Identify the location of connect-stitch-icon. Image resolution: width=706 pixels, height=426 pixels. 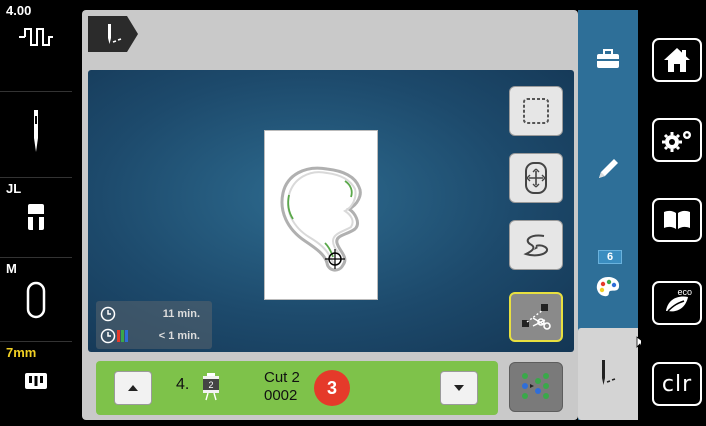
(535, 245).